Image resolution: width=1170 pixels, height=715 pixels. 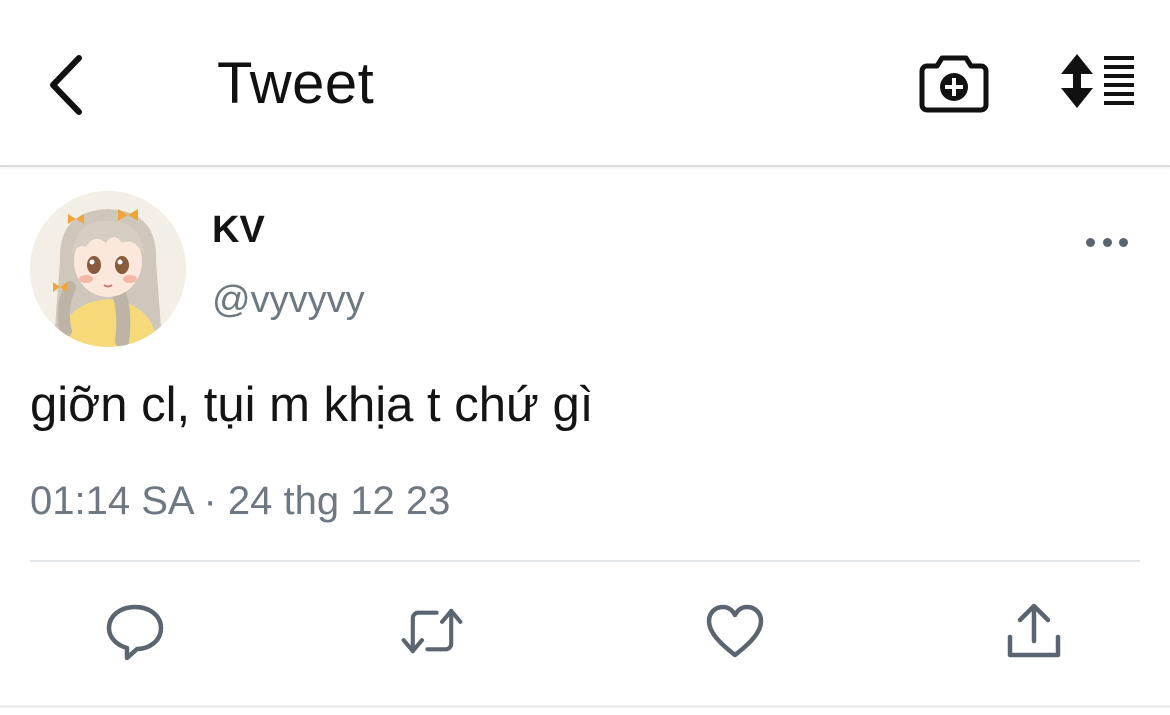 I want to click on camera-button, so click(x=954, y=83).